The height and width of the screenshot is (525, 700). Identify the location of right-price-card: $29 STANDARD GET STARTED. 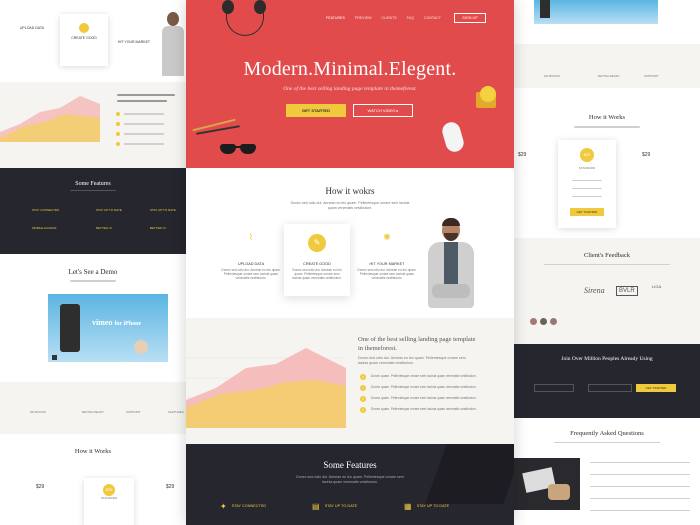
(587, 184).